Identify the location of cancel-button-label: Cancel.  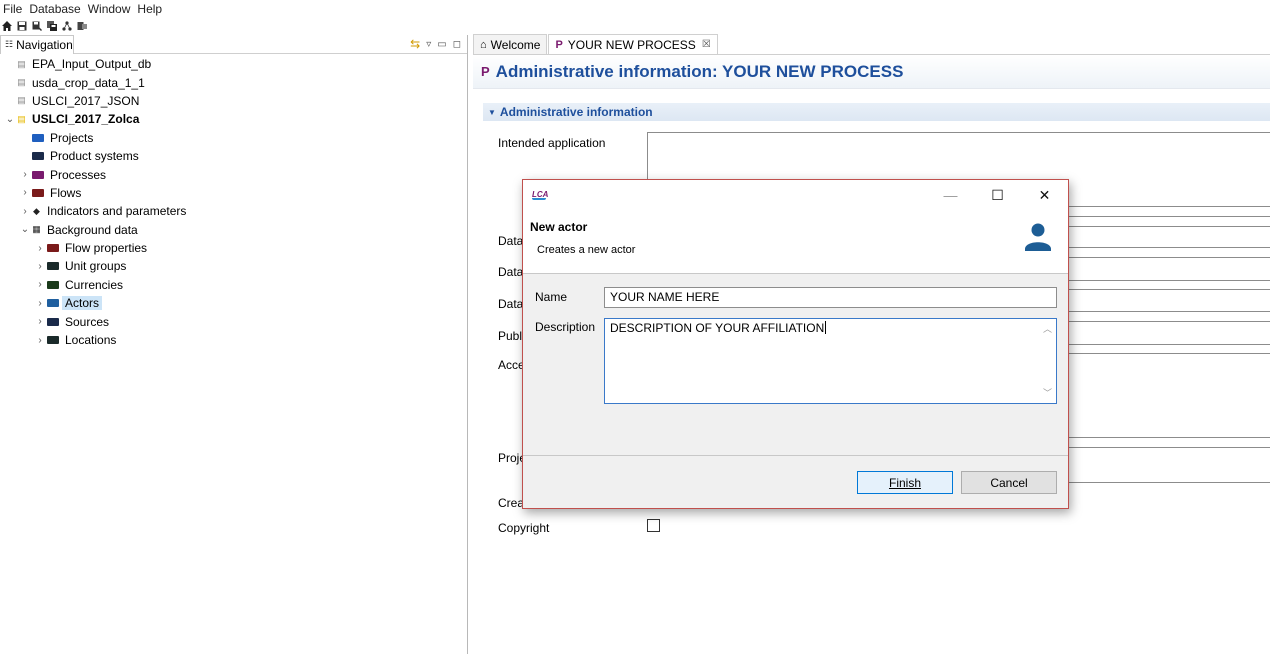
(1009, 482).